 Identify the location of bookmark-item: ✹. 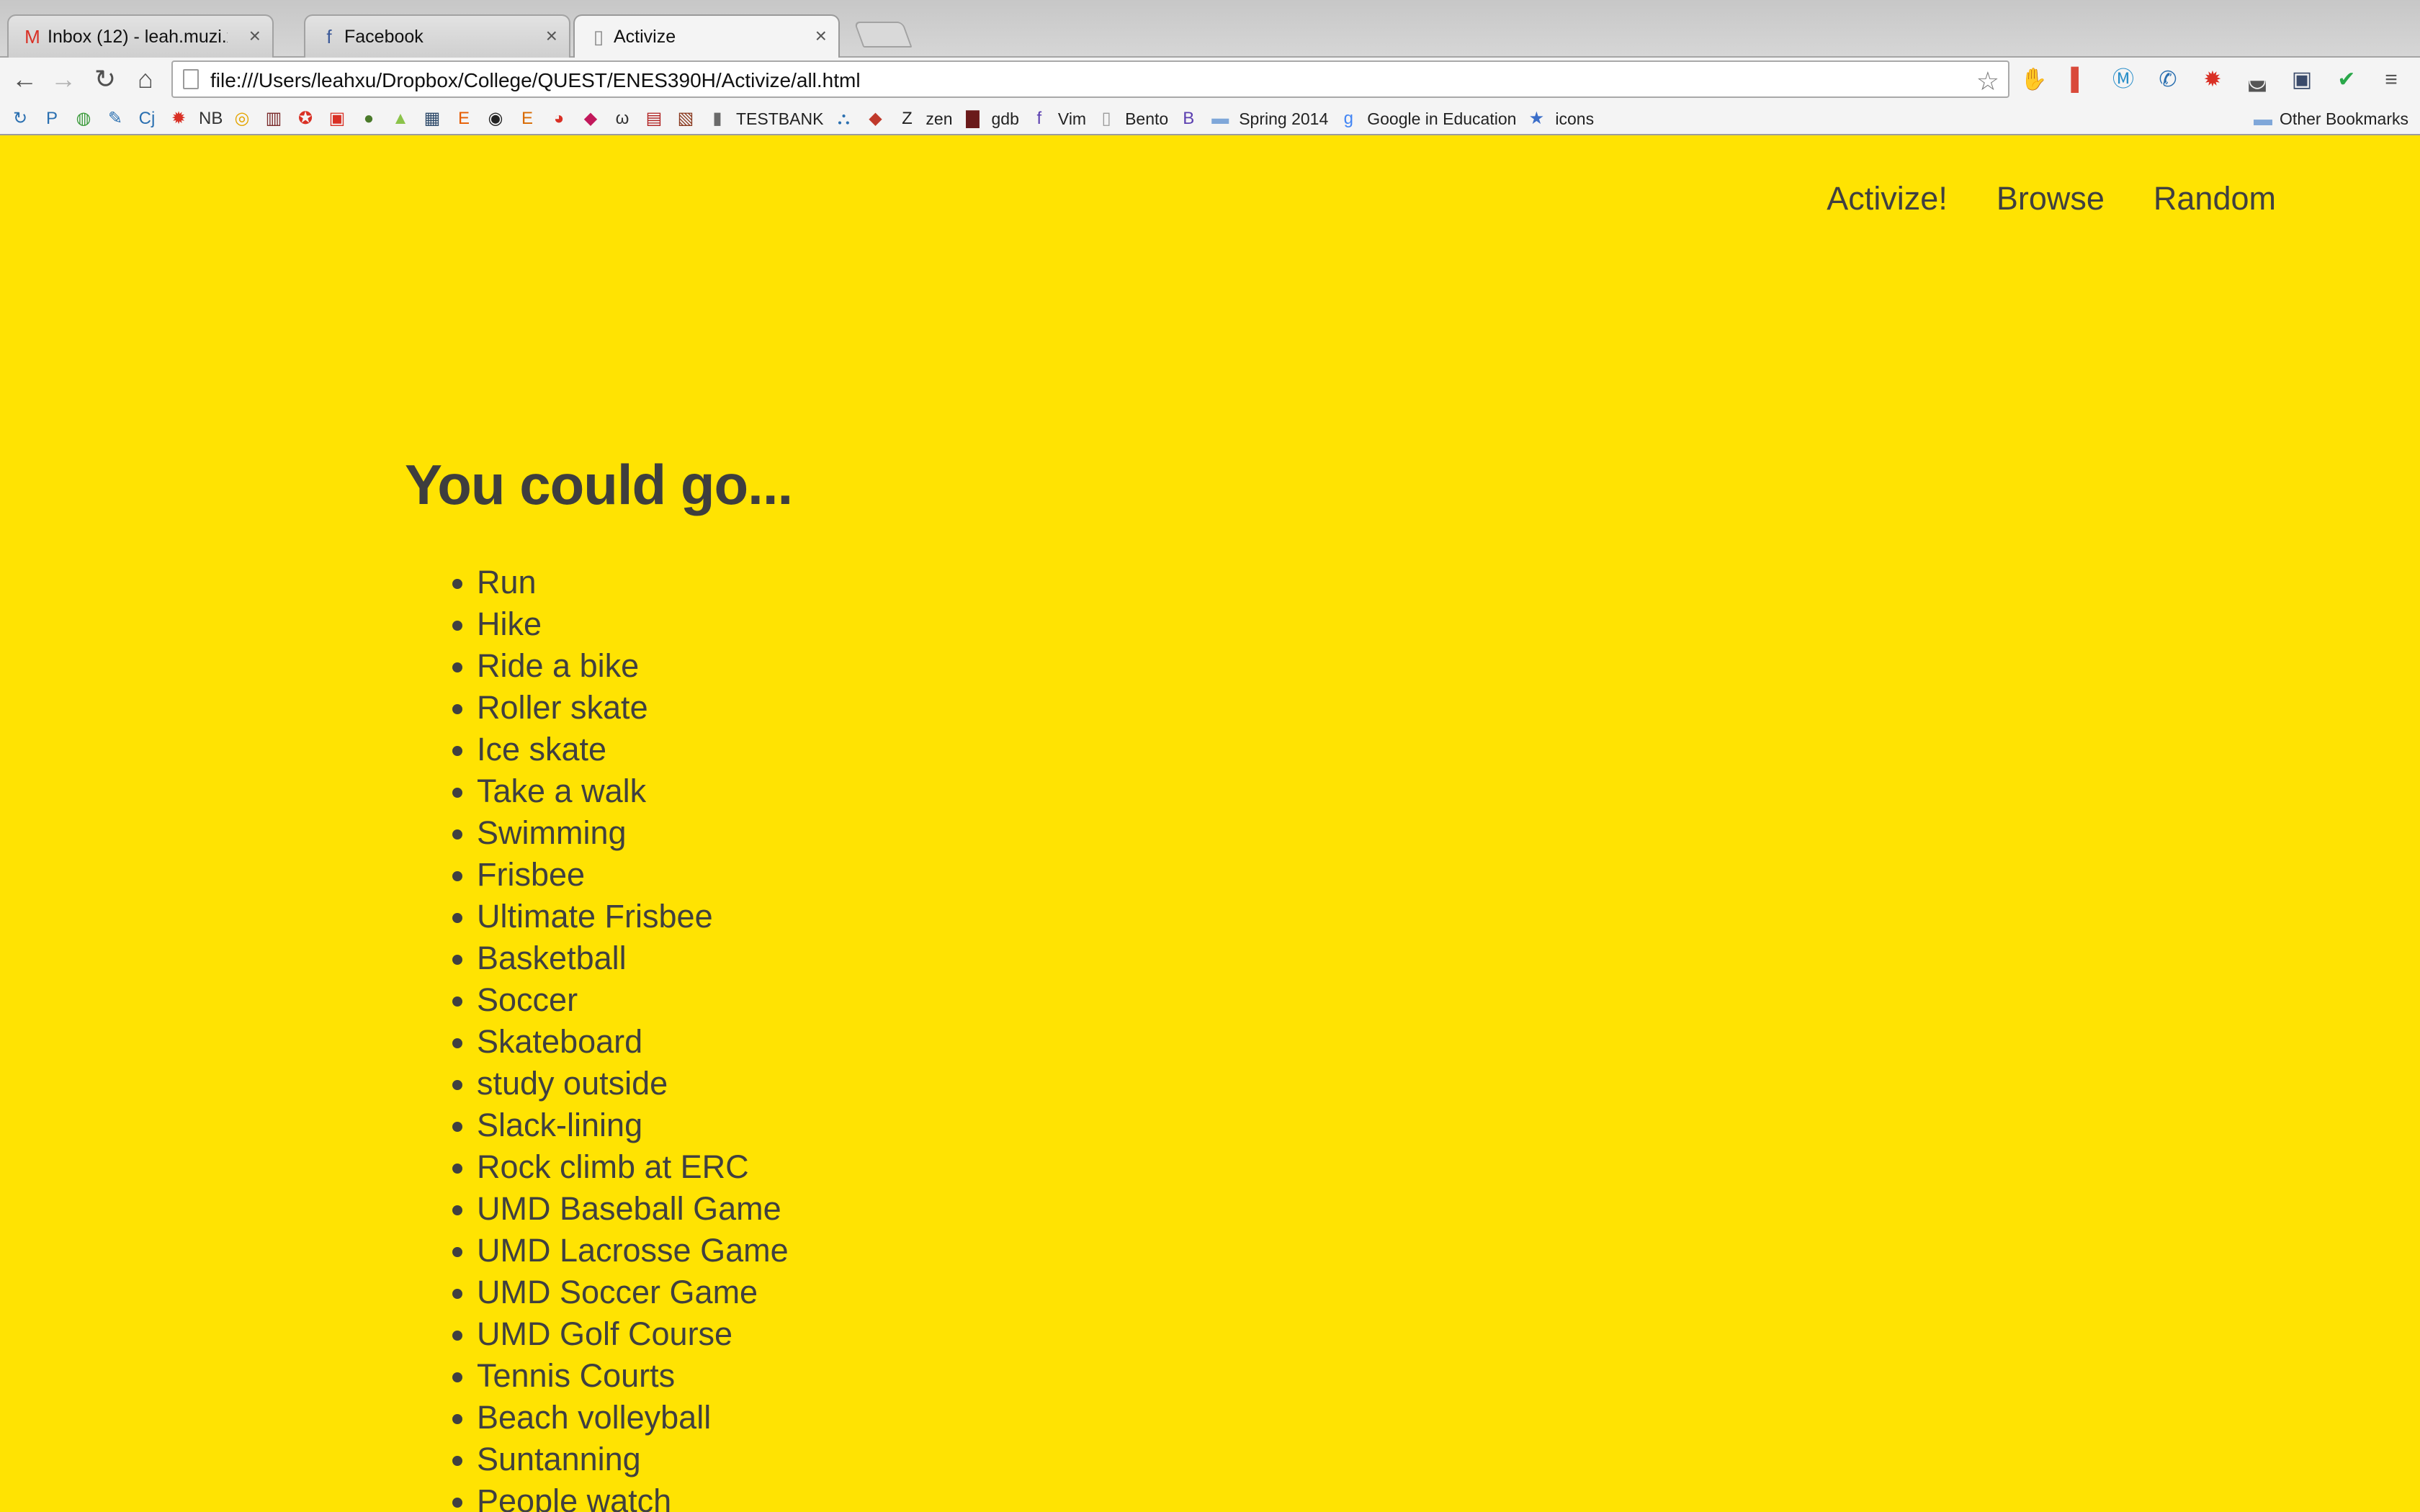
(178, 118).